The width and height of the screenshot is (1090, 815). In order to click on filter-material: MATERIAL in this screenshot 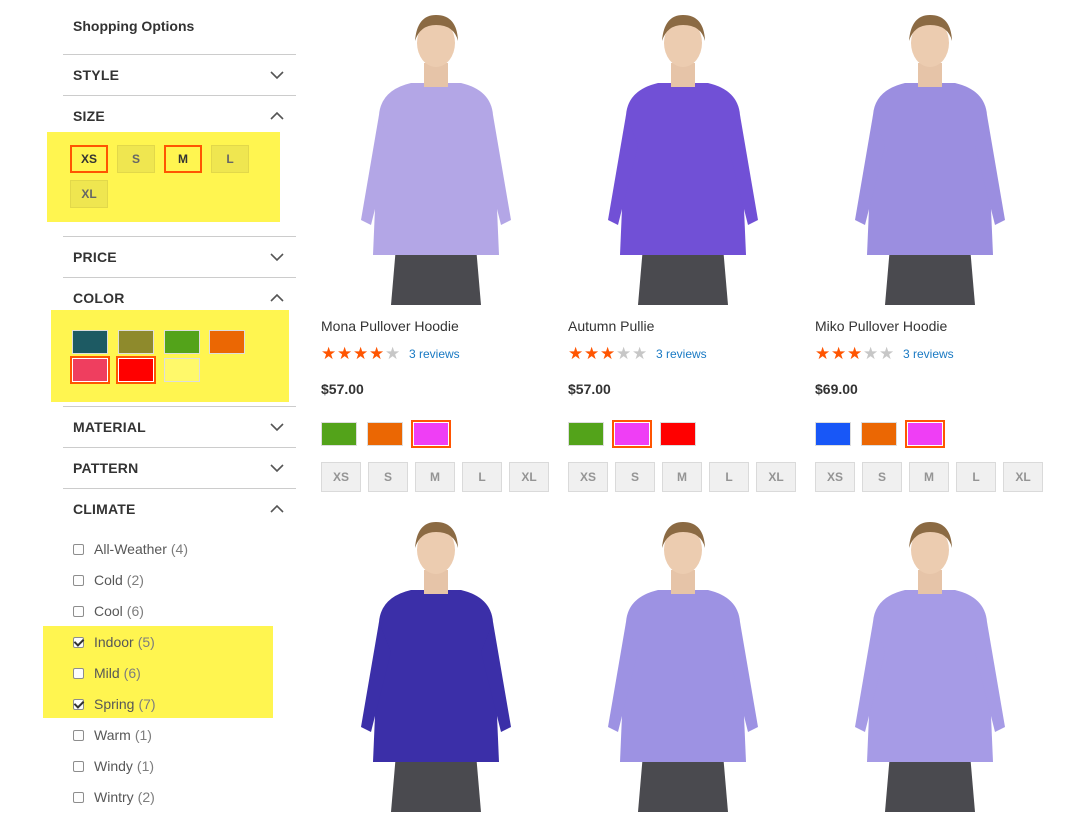, I will do `click(179, 426)`.